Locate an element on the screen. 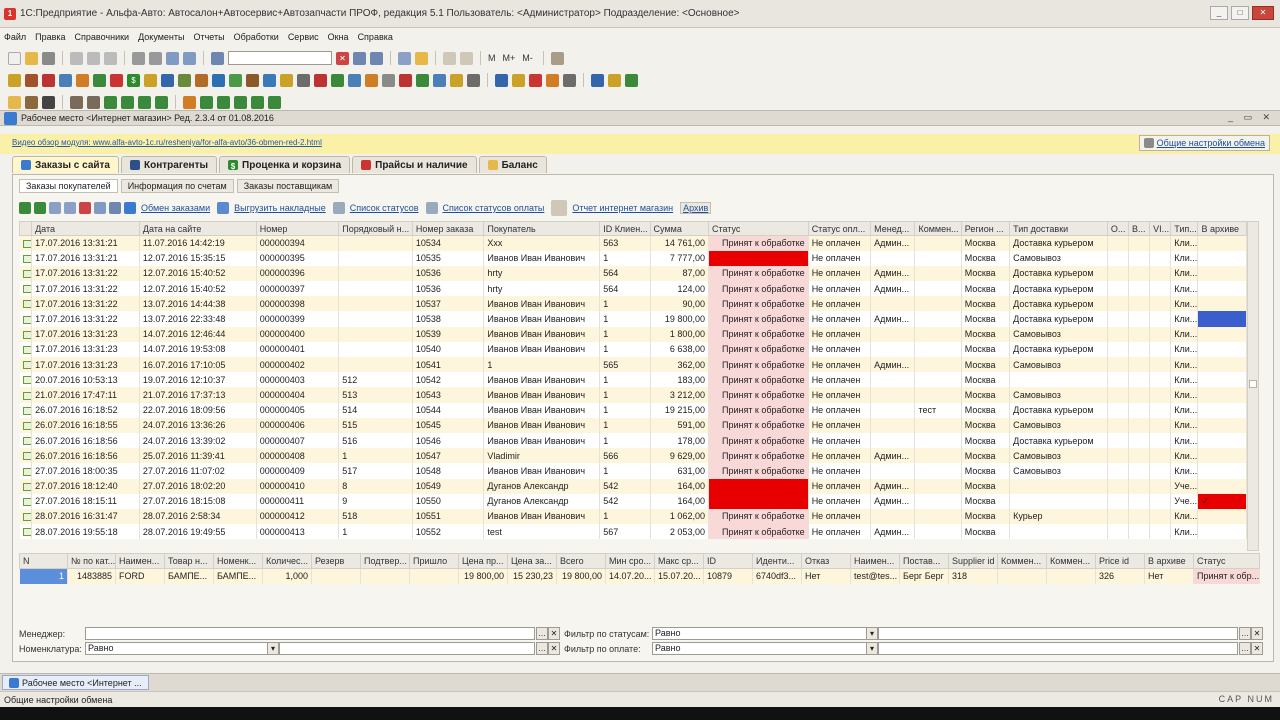 This screenshot has height=720, width=1280. refresh-icon is located at coordinates (40, 208).